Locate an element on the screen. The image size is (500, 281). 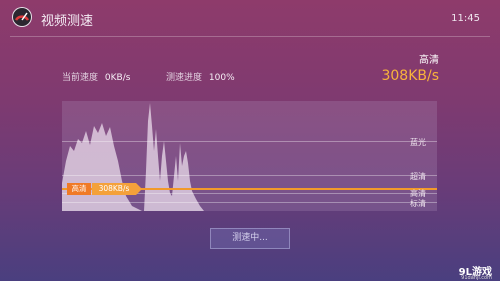
result-speed: 308KB/s is located at coordinates (410, 76).